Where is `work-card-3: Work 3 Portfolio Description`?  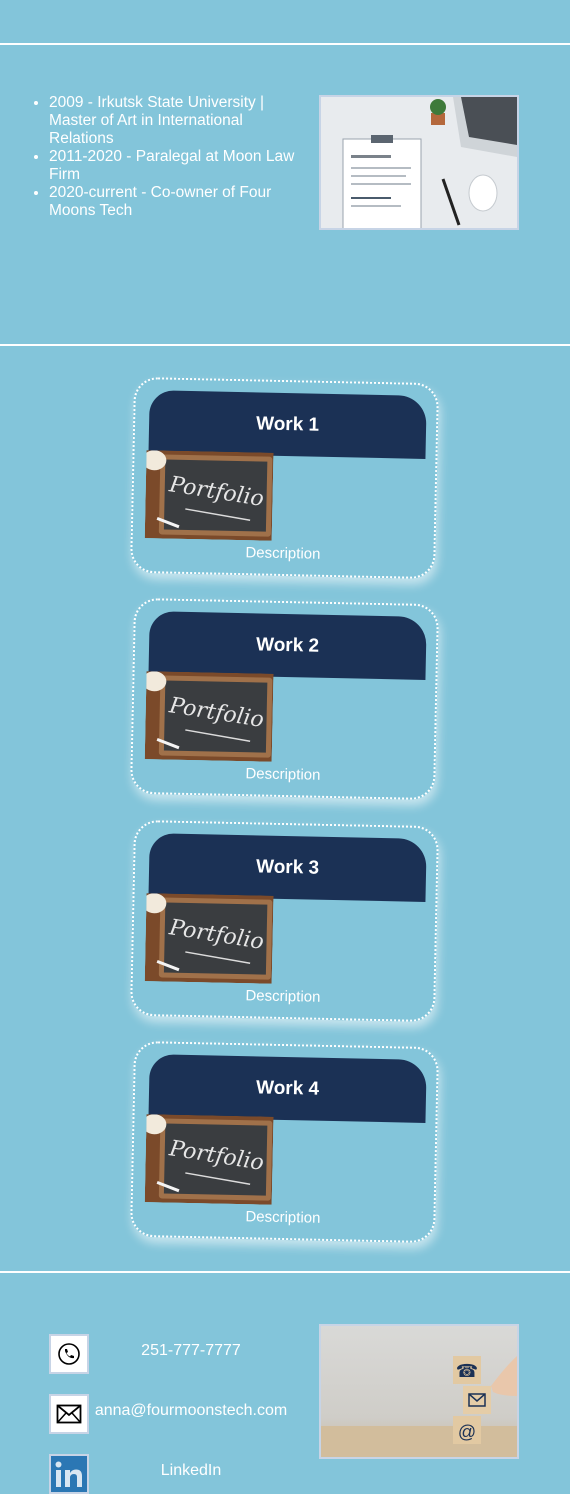
work-card-3: Work 3 Portfolio Description is located at coordinates (284, 921).